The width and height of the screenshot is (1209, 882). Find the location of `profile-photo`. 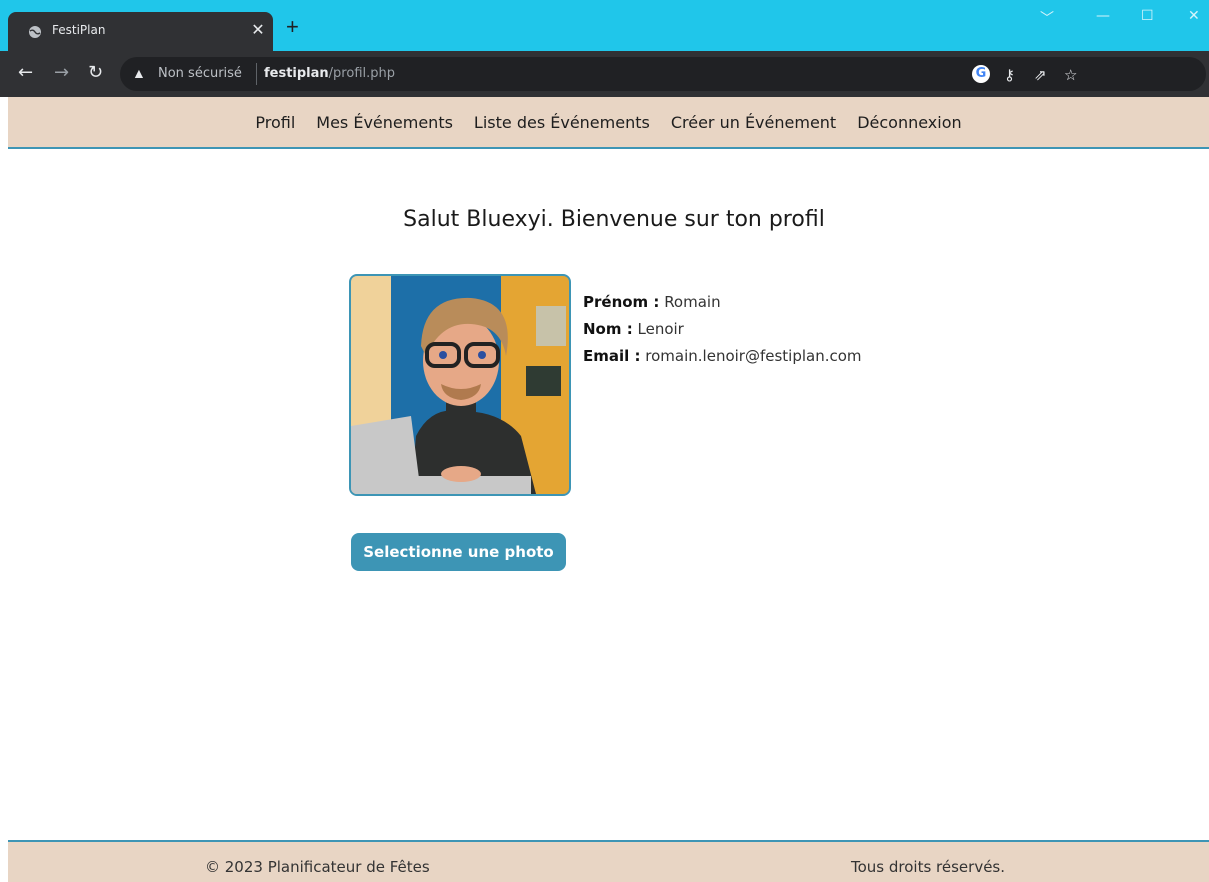

profile-photo is located at coordinates (460, 385).